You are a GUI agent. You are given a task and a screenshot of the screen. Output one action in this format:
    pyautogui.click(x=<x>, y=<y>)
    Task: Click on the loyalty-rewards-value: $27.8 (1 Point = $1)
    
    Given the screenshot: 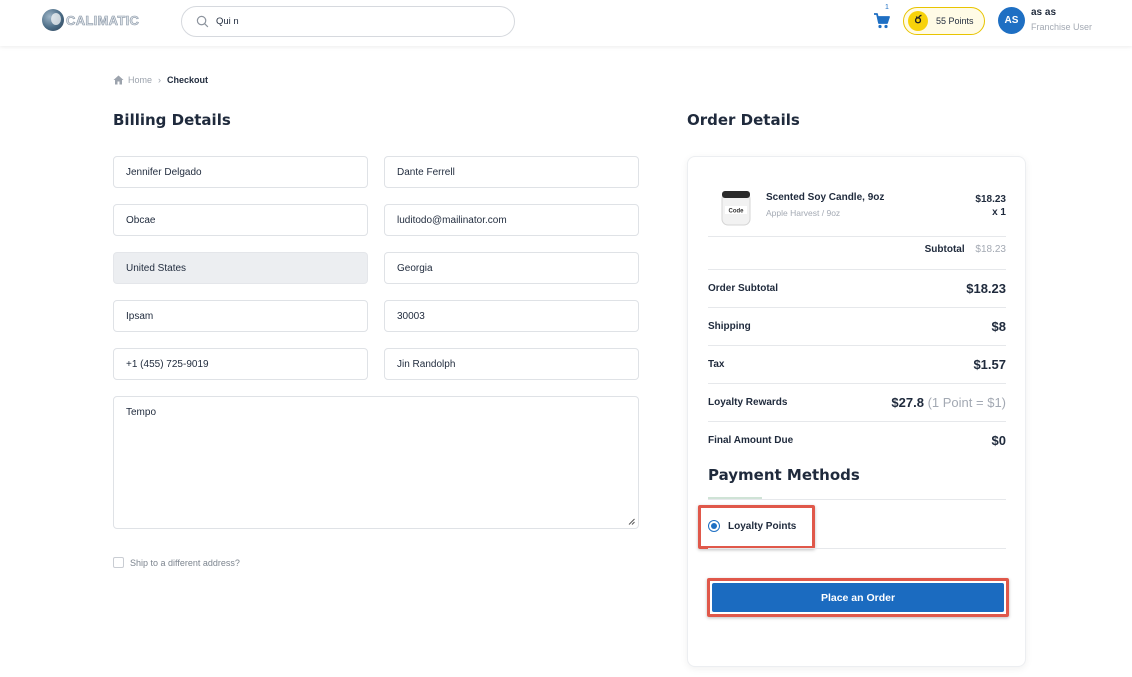 What is the action you would take?
    pyautogui.click(x=948, y=402)
    